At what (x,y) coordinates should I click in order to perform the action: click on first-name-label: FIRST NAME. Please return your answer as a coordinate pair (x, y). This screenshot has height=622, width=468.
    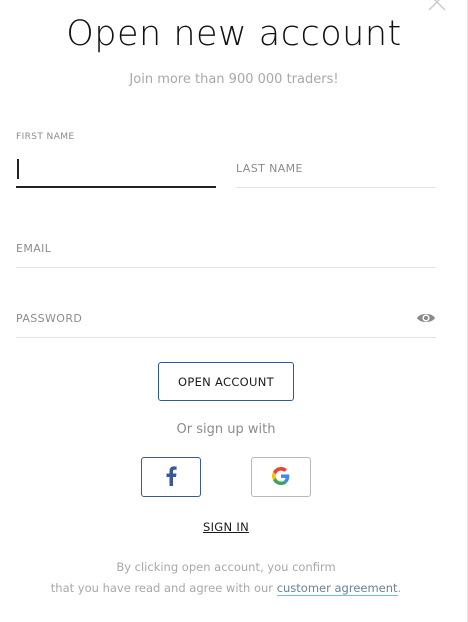
    Looking at the image, I should click on (45, 137).